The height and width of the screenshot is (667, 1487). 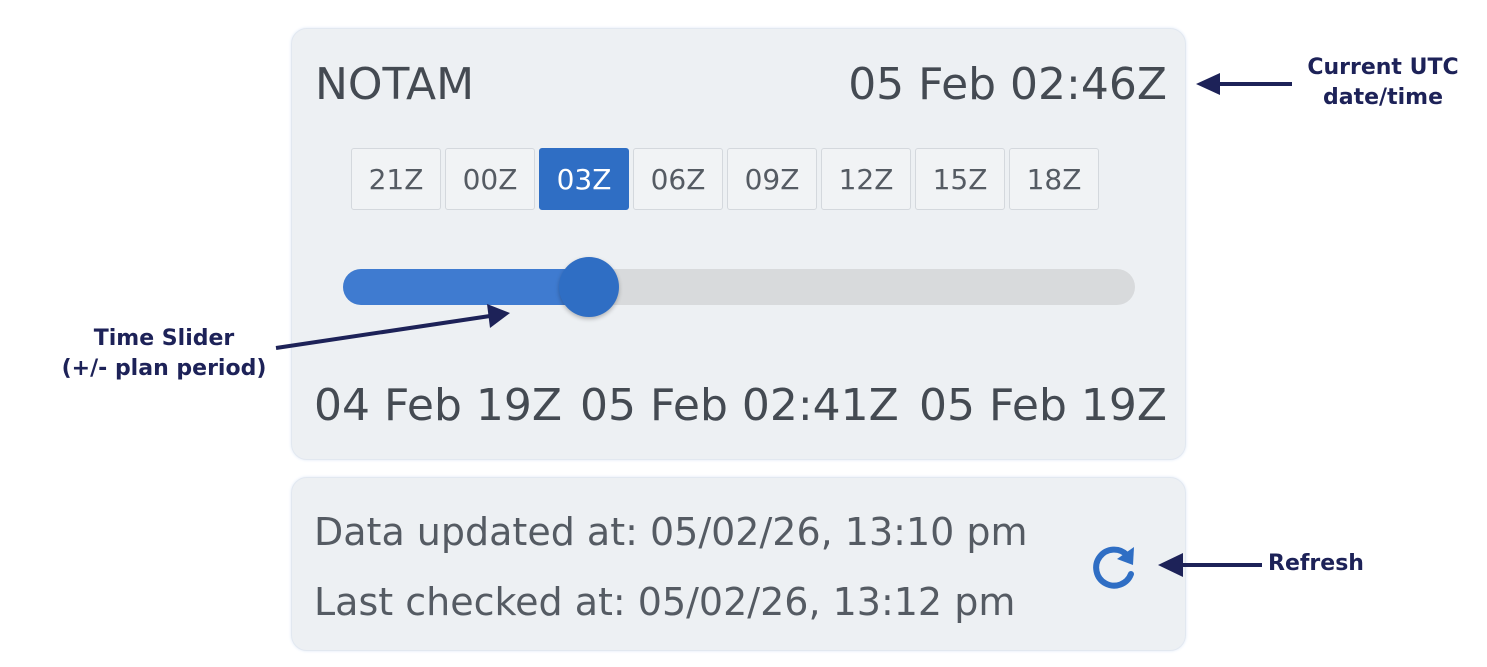 What do you see at coordinates (725, 179) in the screenshot?
I see `time-step-buttons: 21Z 00Z 03Z 06Z 09Z 12Z 15Z 18Z` at bounding box center [725, 179].